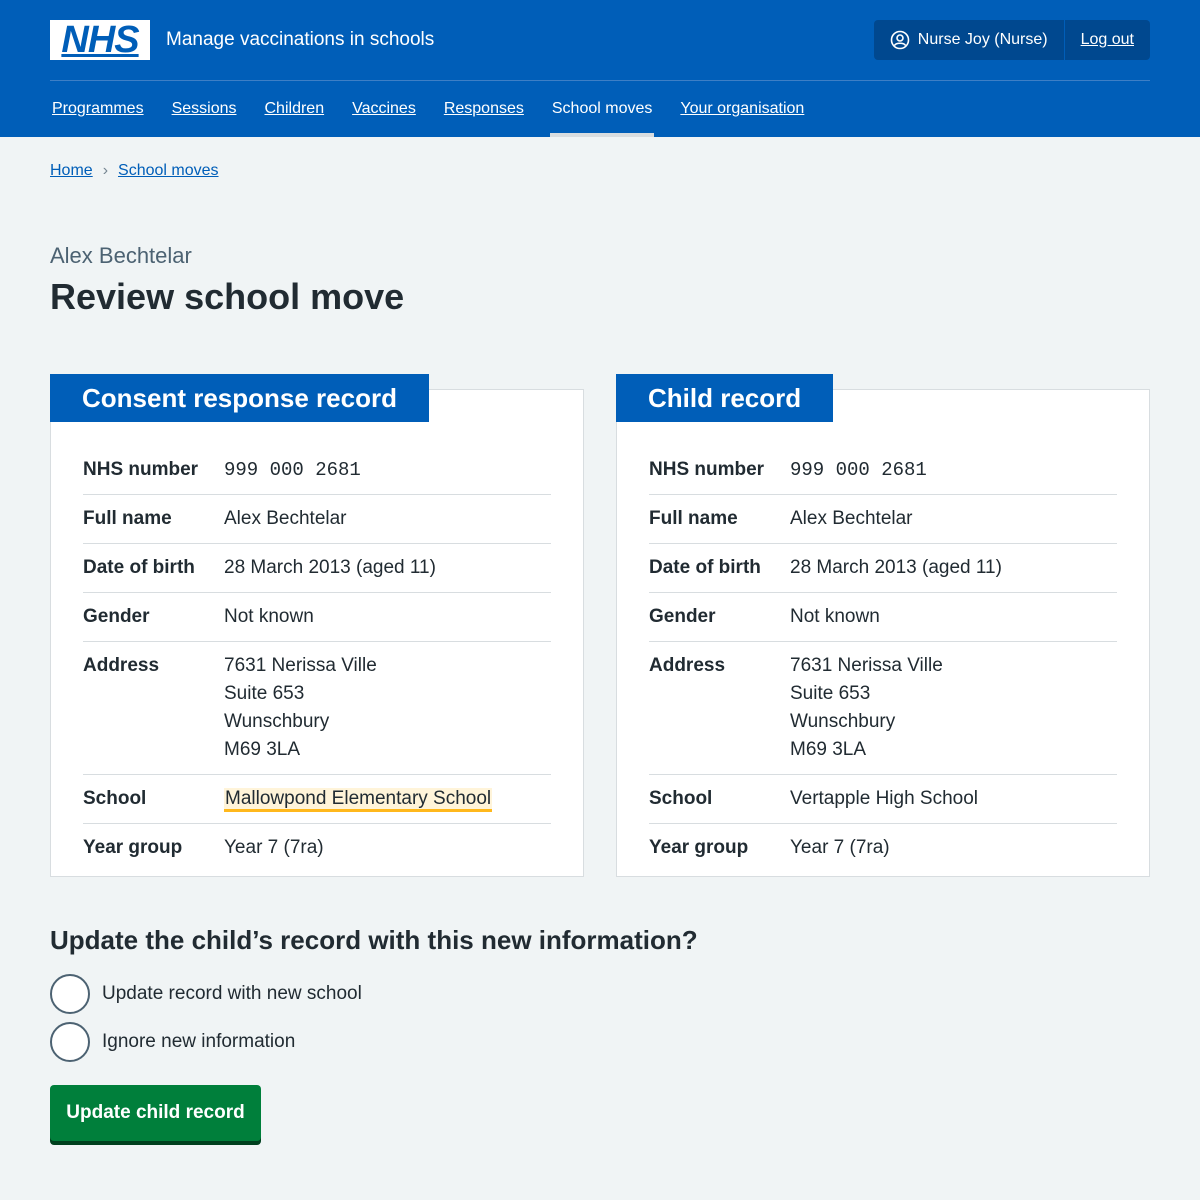  What do you see at coordinates (204, 109) in the screenshot?
I see `nav-sessions: Sessions` at bounding box center [204, 109].